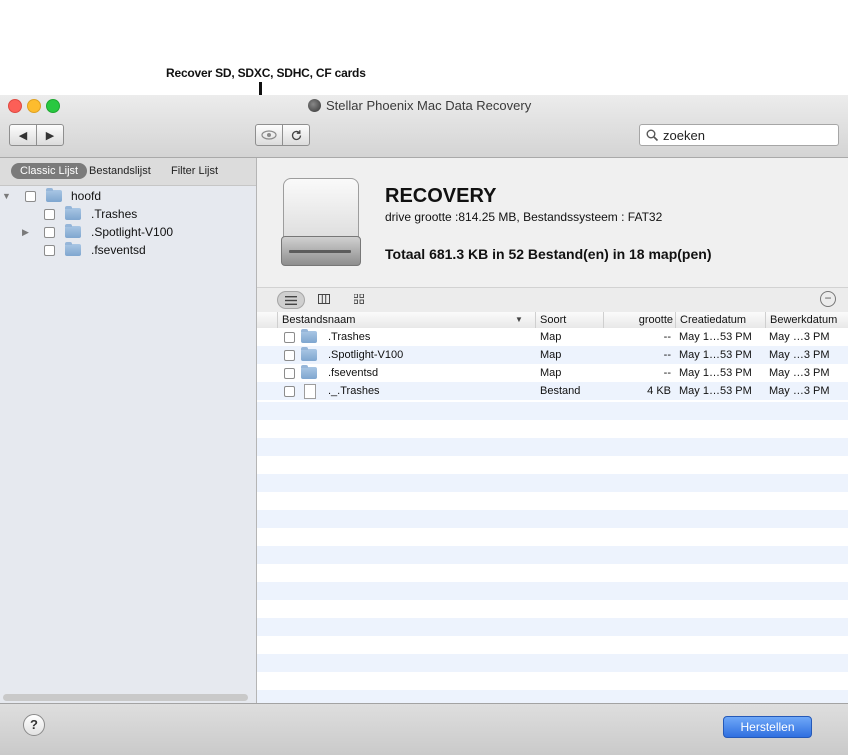 This screenshot has height=755, width=848. What do you see at coordinates (349, 337) in the screenshot?
I see `cell-filename: .Trashes` at bounding box center [349, 337].